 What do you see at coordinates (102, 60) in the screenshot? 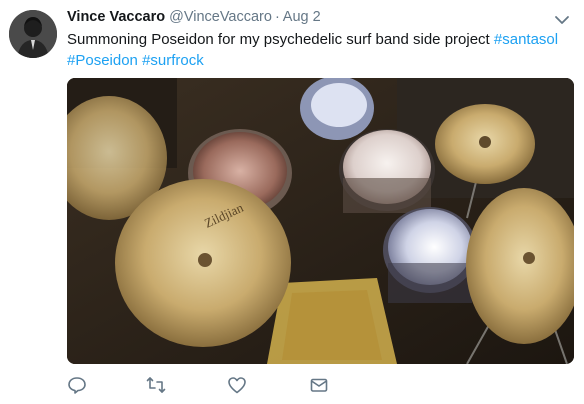
I see `hashtag-link: #Poseidon` at bounding box center [102, 60].